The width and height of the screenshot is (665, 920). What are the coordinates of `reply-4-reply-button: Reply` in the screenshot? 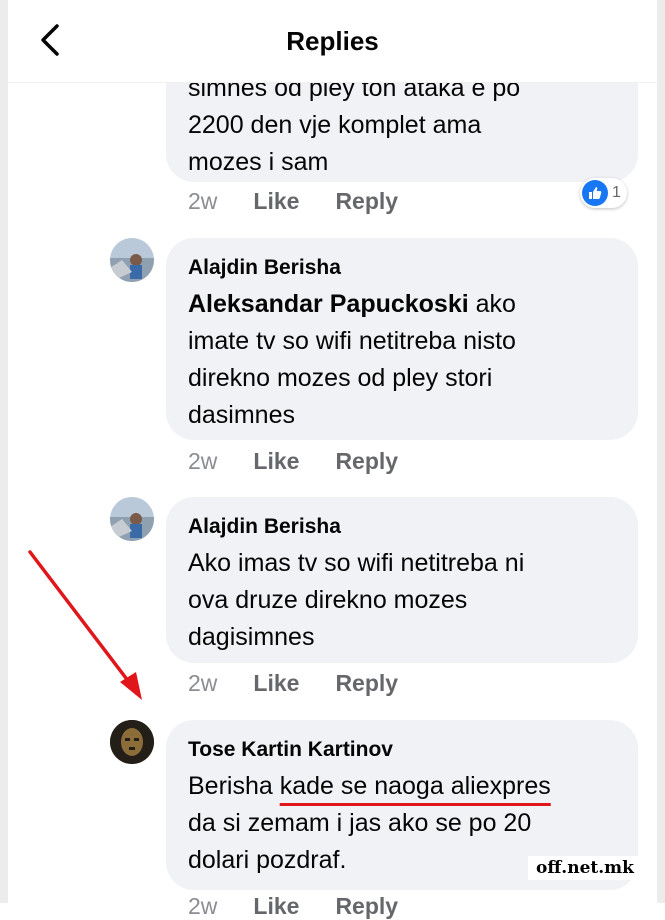 It's located at (366, 906).